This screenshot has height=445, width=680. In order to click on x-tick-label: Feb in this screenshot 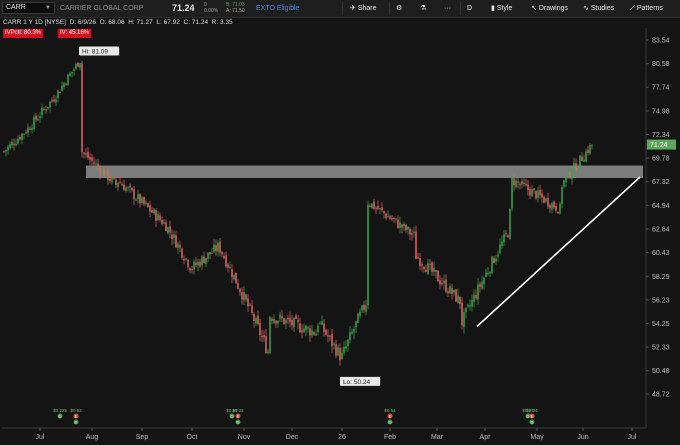, I will do `click(390, 437)`.